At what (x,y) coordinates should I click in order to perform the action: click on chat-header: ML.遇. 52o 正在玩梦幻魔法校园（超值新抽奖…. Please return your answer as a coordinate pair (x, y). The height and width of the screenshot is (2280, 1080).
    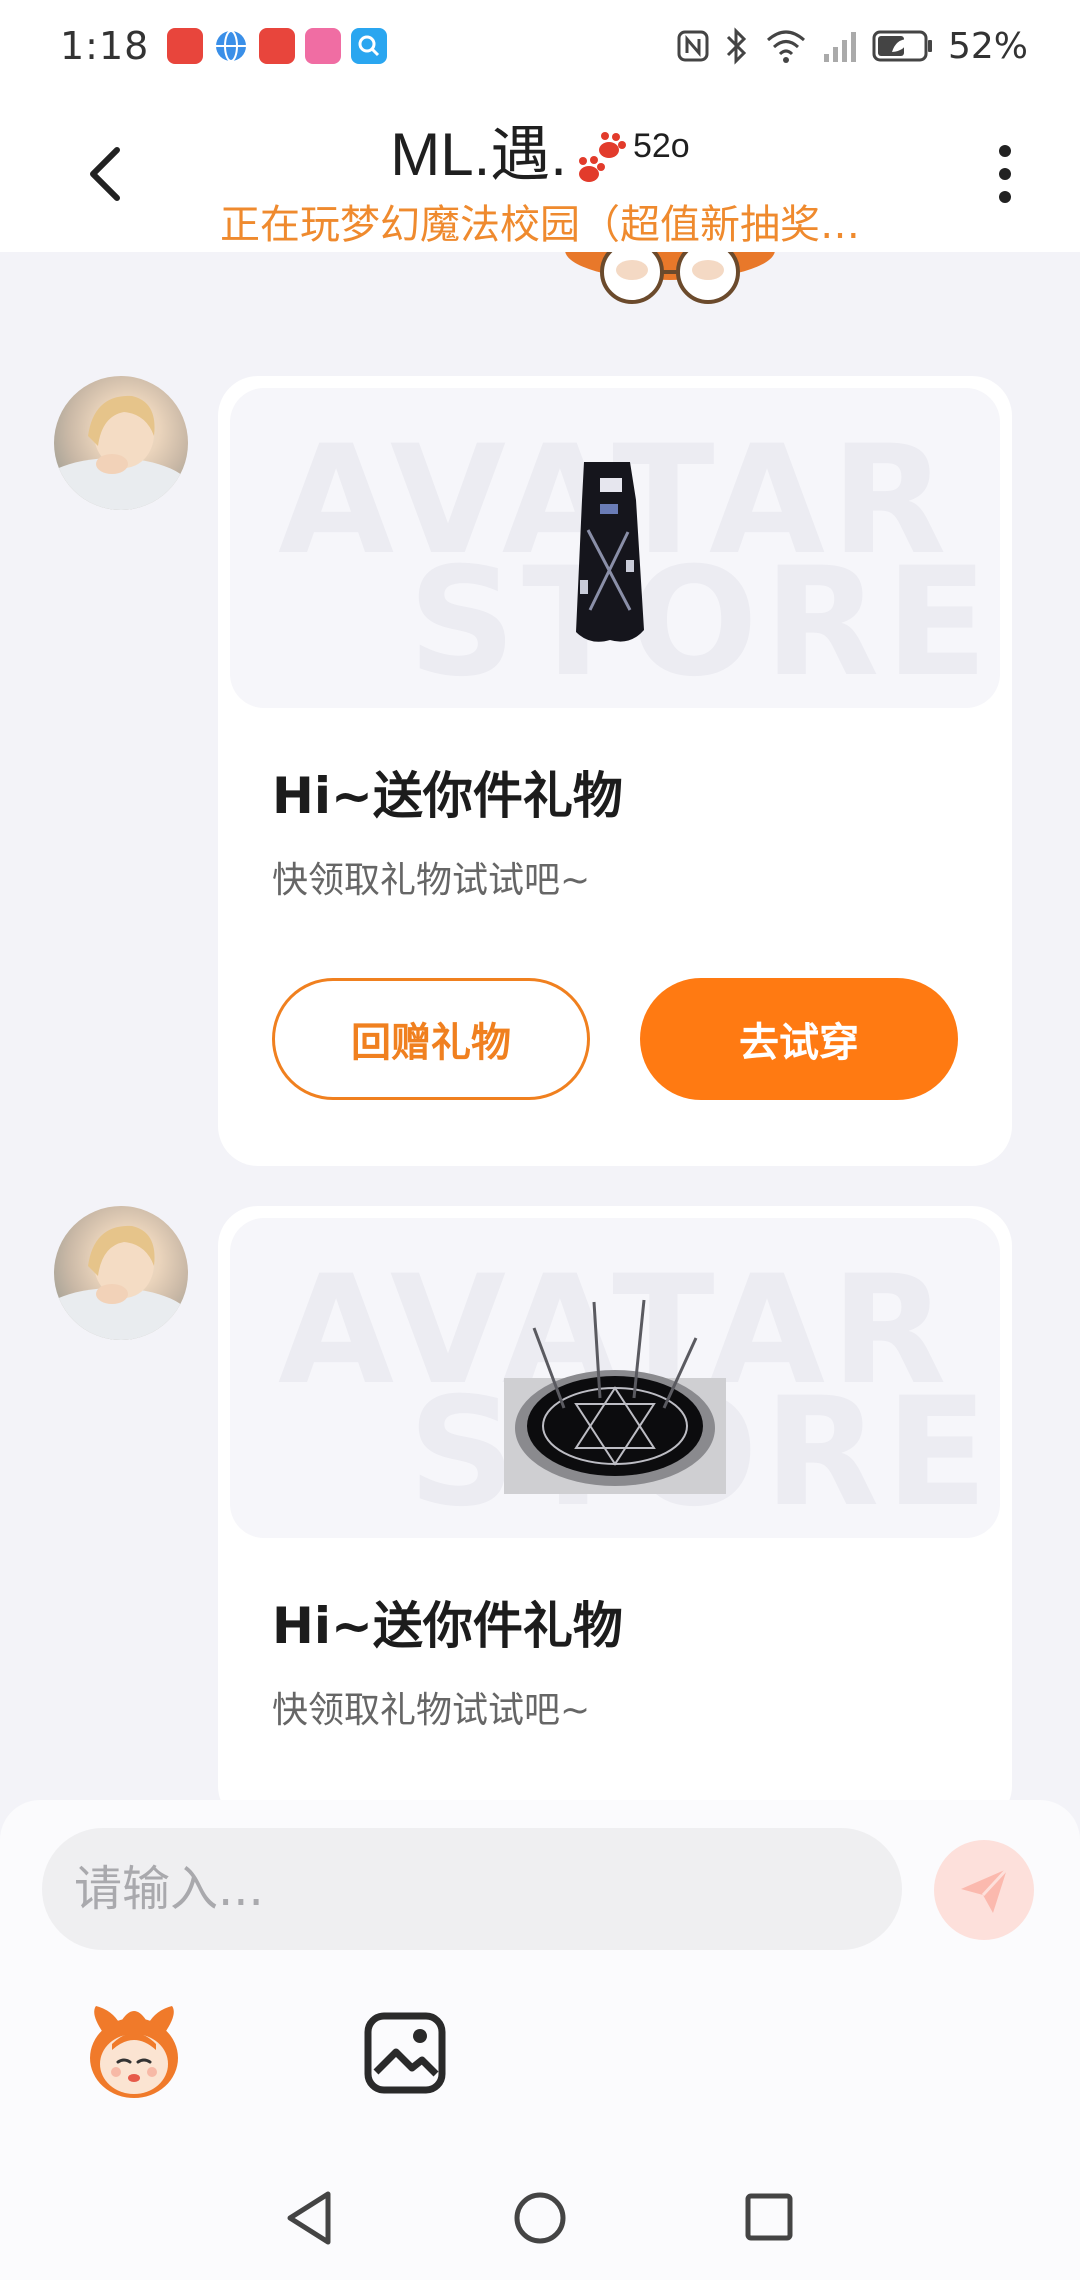
    Looking at the image, I should click on (540, 172).